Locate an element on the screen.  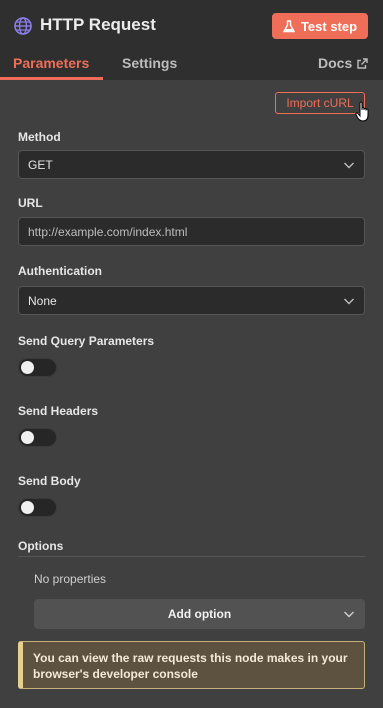
tab-bar: Parameters Settings Docs is located at coordinates (191, 66).